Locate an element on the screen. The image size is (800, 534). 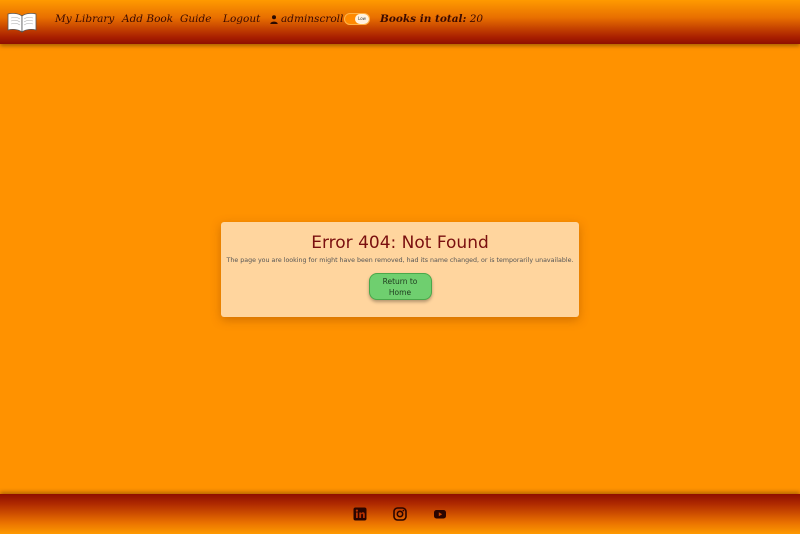
open-book-logo-icon is located at coordinates (22, 22).